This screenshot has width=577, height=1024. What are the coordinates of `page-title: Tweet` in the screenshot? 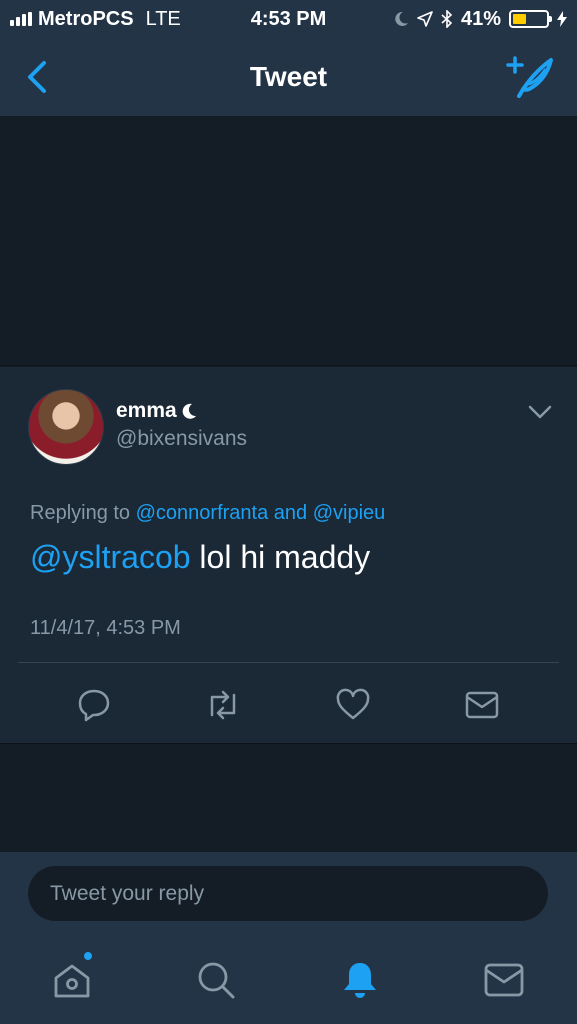 It's located at (288, 76).